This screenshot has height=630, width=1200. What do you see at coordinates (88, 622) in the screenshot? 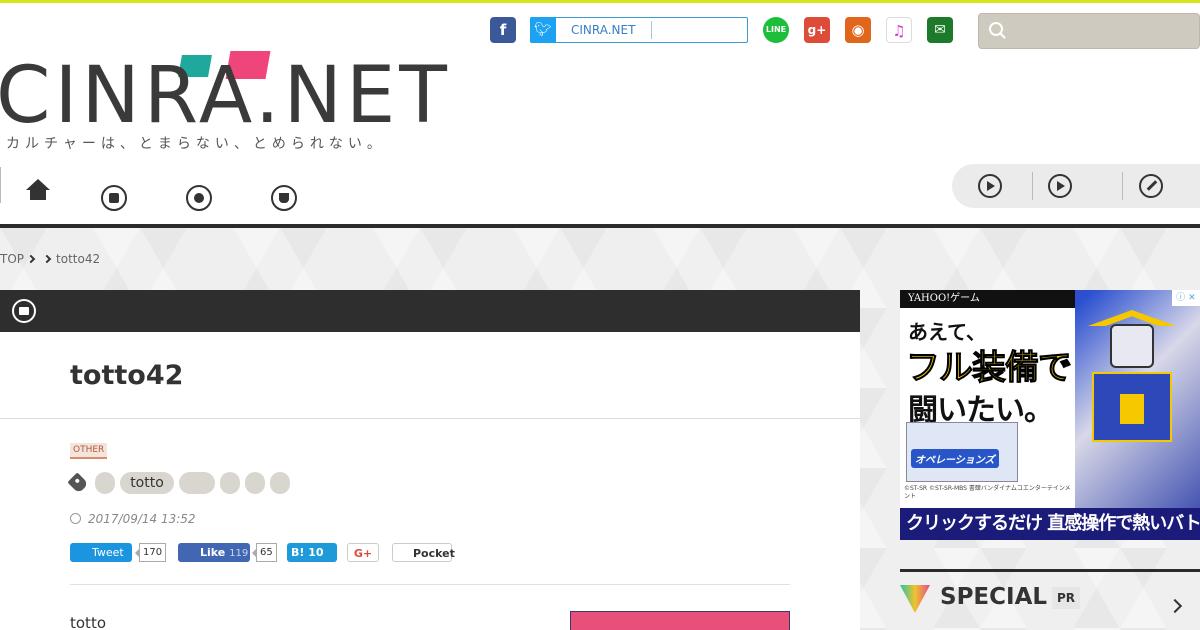
I see `article-body: totto` at bounding box center [88, 622].